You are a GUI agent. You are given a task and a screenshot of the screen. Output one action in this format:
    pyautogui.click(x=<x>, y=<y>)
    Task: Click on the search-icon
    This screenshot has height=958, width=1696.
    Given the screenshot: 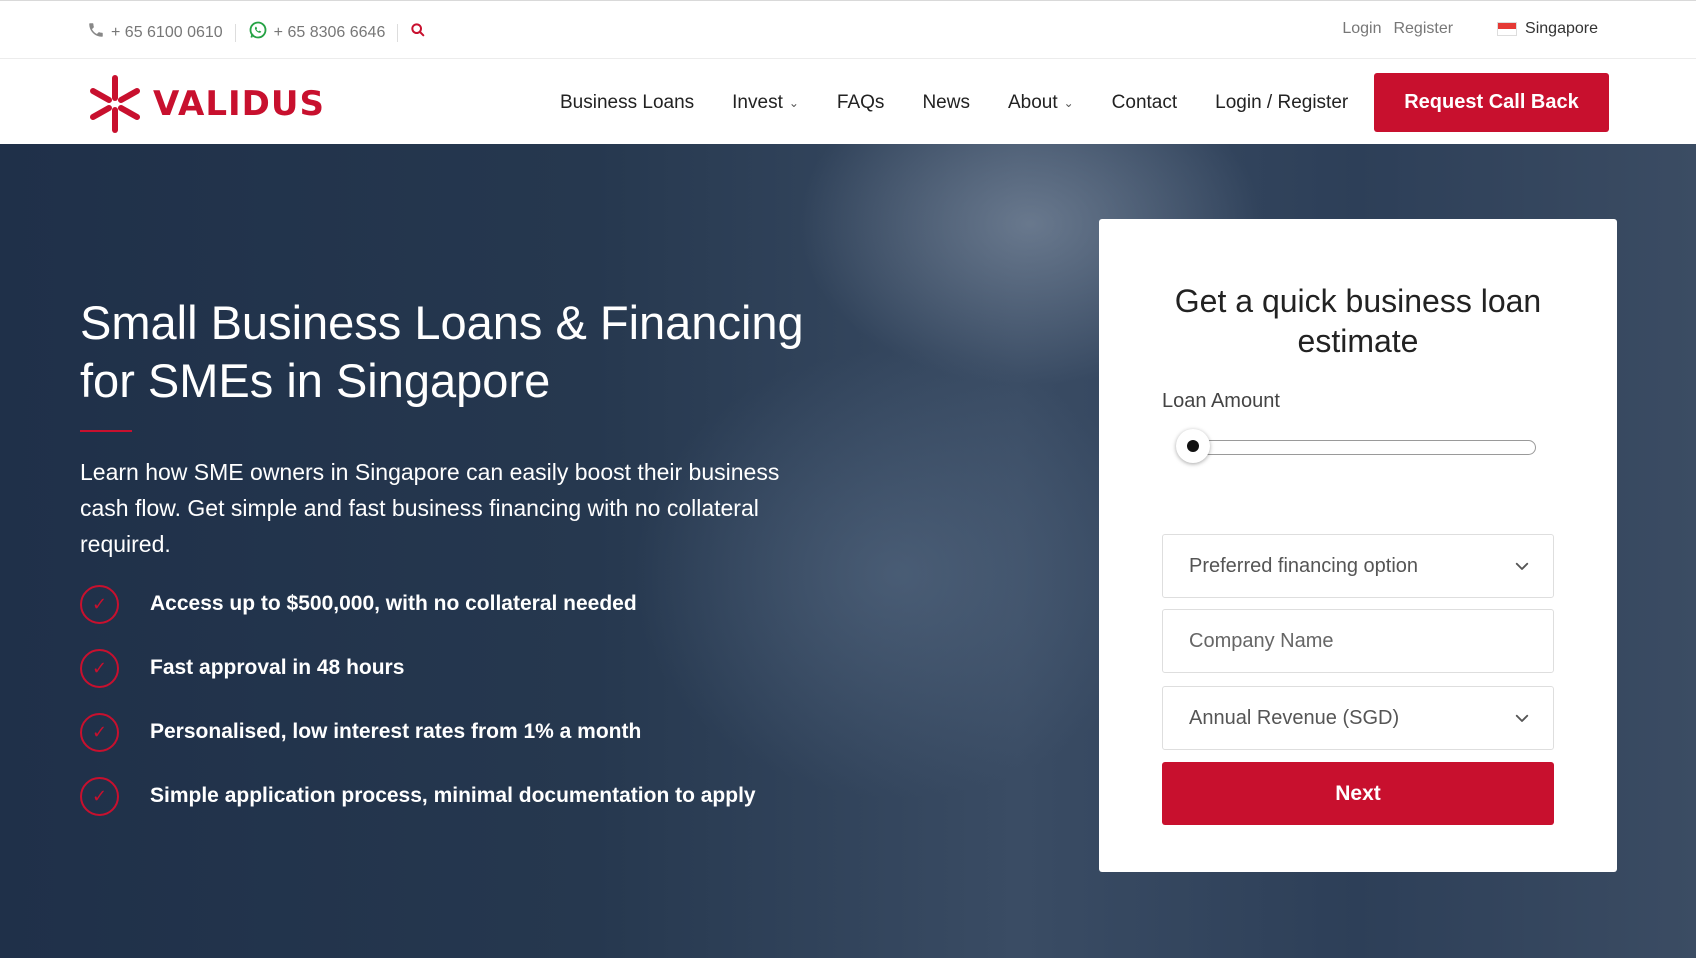 What is the action you would take?
    pyautogui.click(x=418, y=32)
    